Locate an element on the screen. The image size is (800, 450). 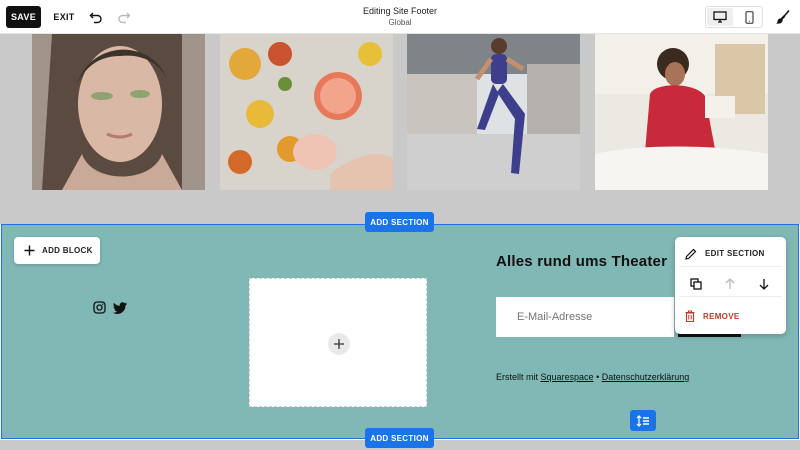
twitter-icon is located at coordinates (120, 310).